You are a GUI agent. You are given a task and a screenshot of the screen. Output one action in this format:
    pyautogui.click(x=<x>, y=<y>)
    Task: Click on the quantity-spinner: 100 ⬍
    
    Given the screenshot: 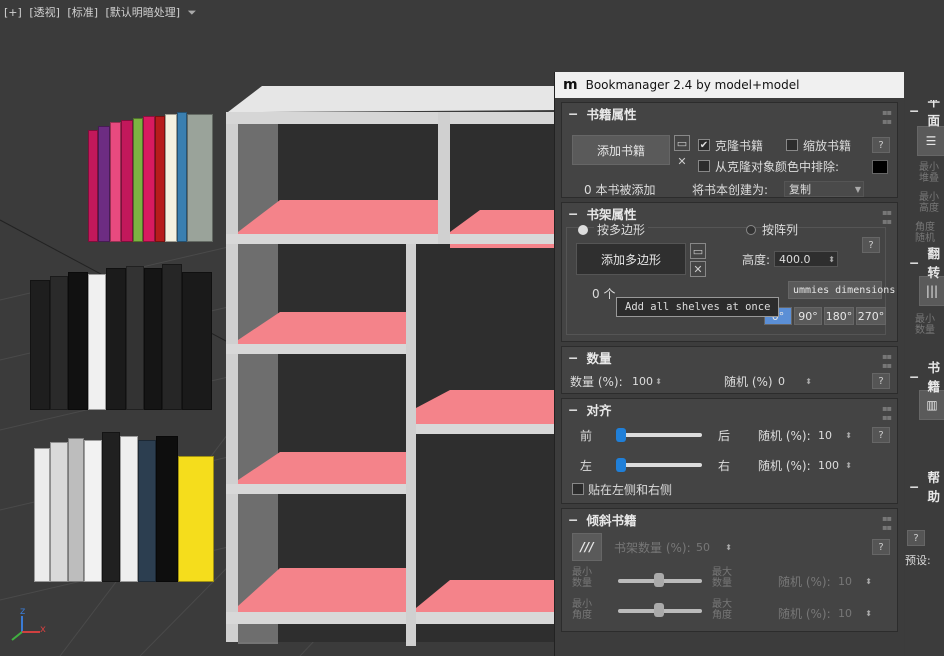 What is the action you would take?
    pyautogui.click(x=646, y=381)
    